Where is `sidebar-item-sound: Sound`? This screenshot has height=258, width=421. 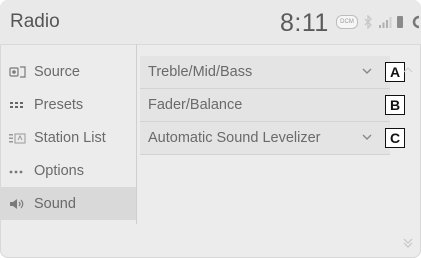 sidebar-item-sound: Sound is located at coordinates (68, 203).